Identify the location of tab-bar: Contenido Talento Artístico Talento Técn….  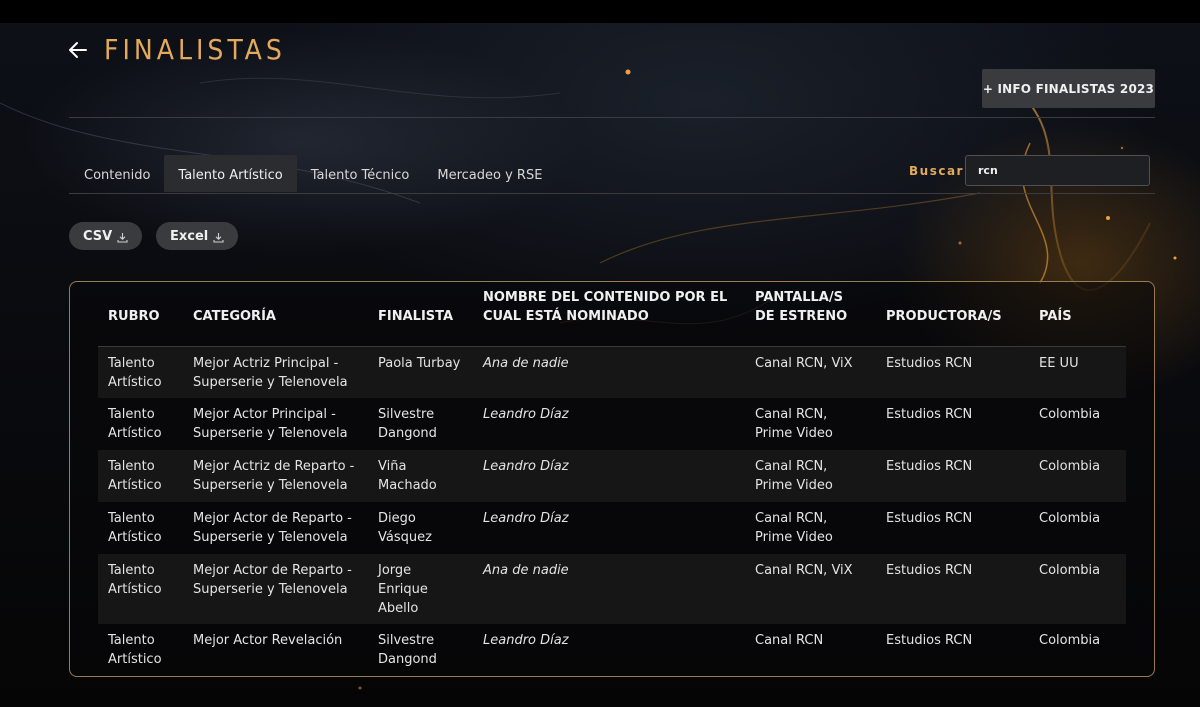
(313, 174).